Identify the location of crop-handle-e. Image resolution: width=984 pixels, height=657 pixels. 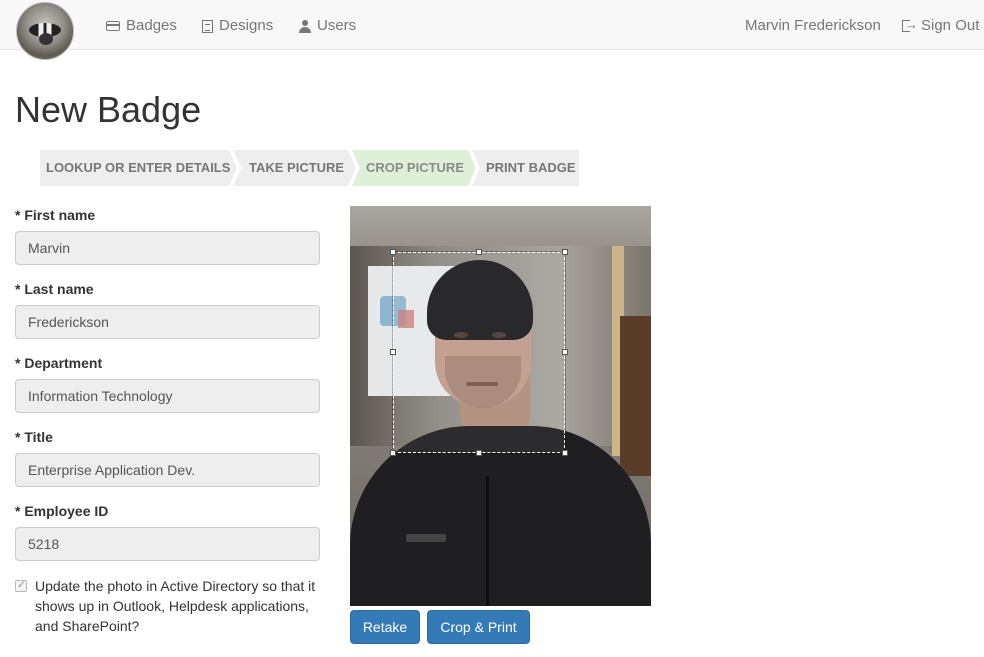
(565, 352).